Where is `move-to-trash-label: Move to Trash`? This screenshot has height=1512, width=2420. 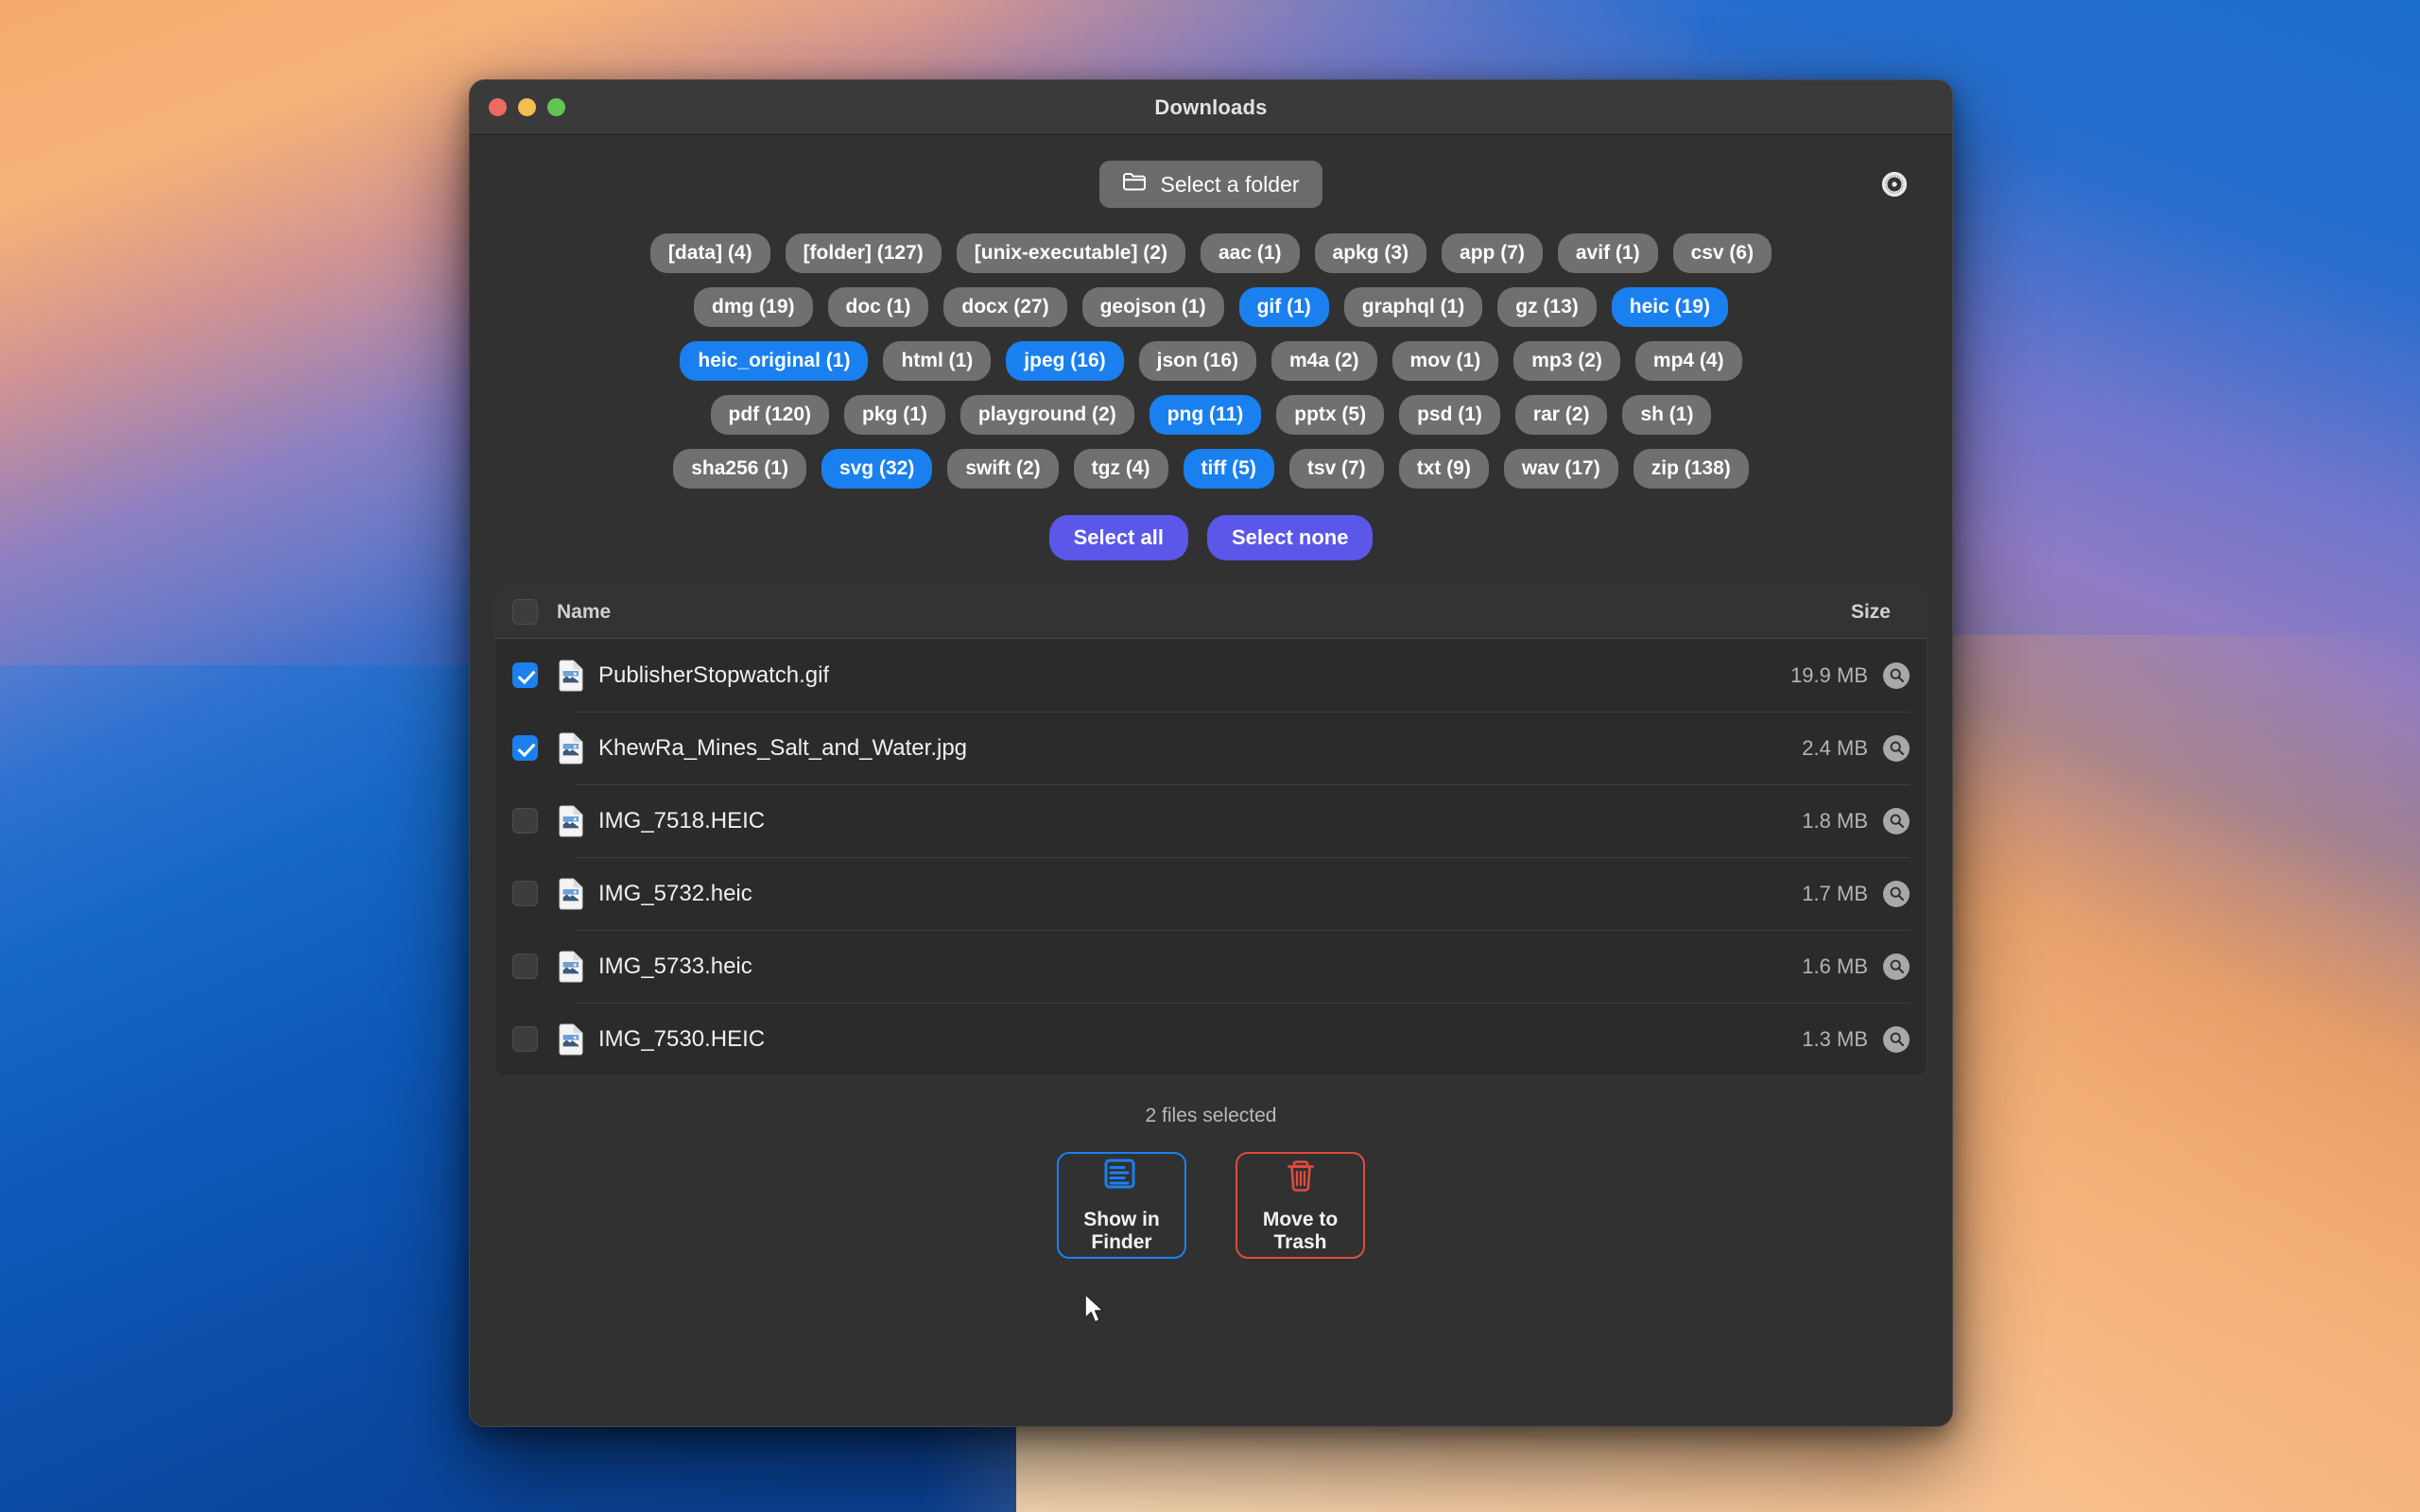 move-to-trash-label: Move to Trash is located at coordinates (1300, 1231).